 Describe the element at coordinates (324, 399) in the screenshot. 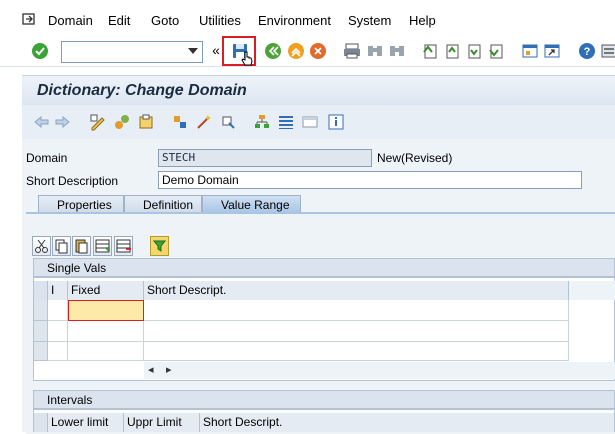

I see `intervals-header: Intervals` at that location.